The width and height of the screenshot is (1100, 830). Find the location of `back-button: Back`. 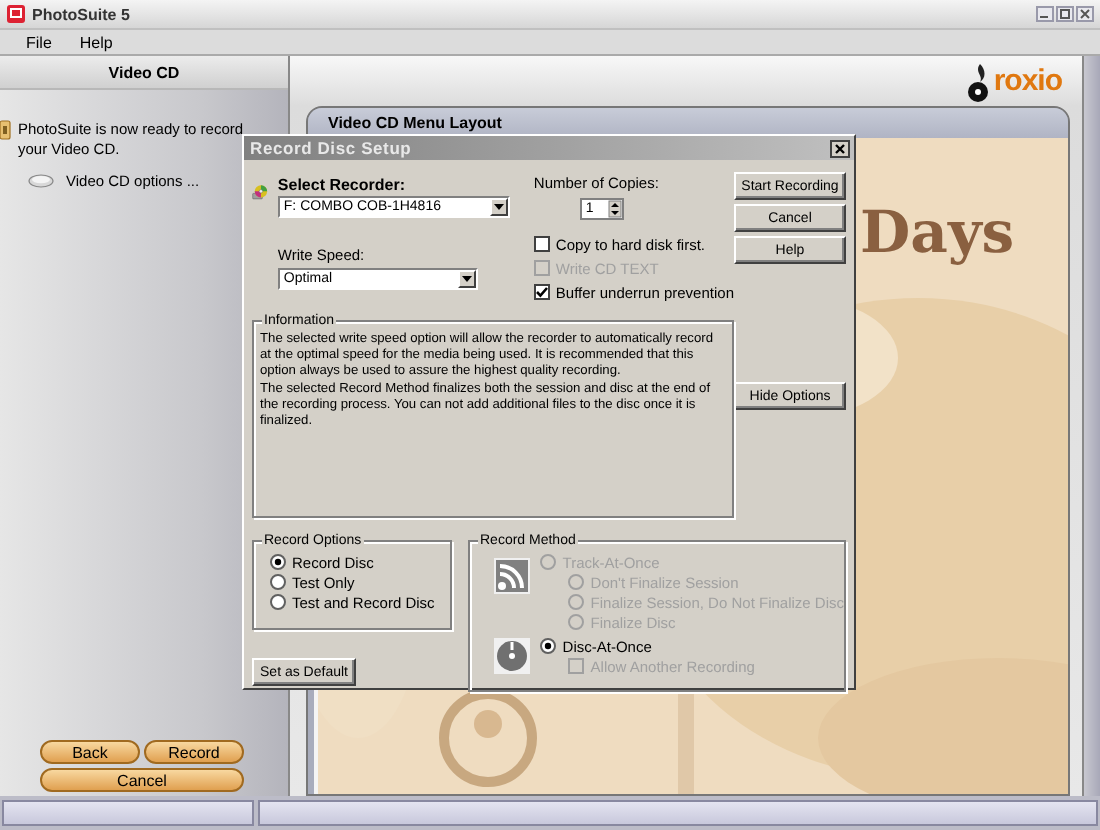

back-button: Back is located at coordinates (90, 752).